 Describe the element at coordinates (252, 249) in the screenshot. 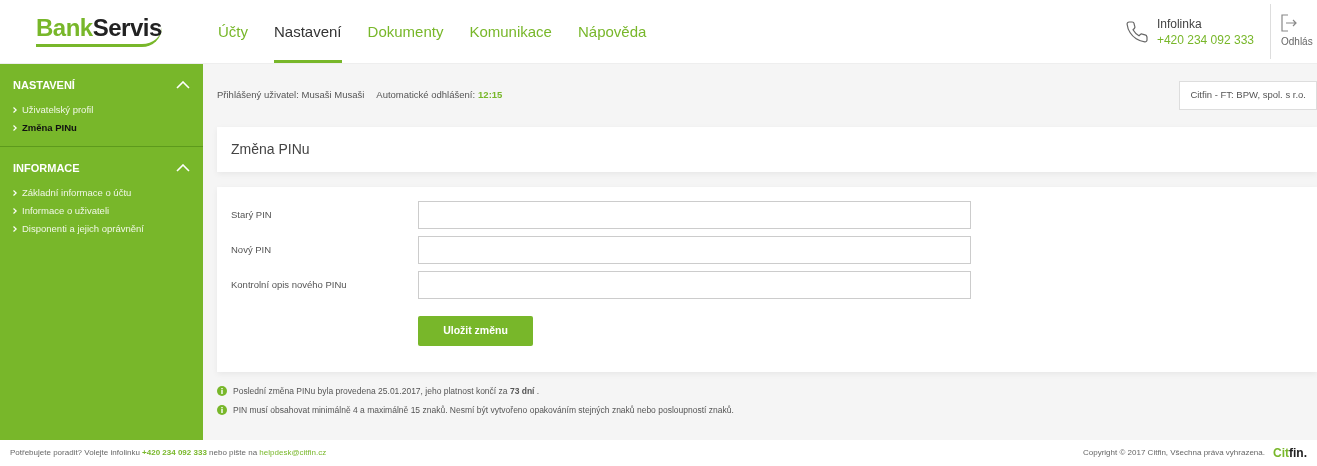

I see `field-label: Nový PIN` at that location.